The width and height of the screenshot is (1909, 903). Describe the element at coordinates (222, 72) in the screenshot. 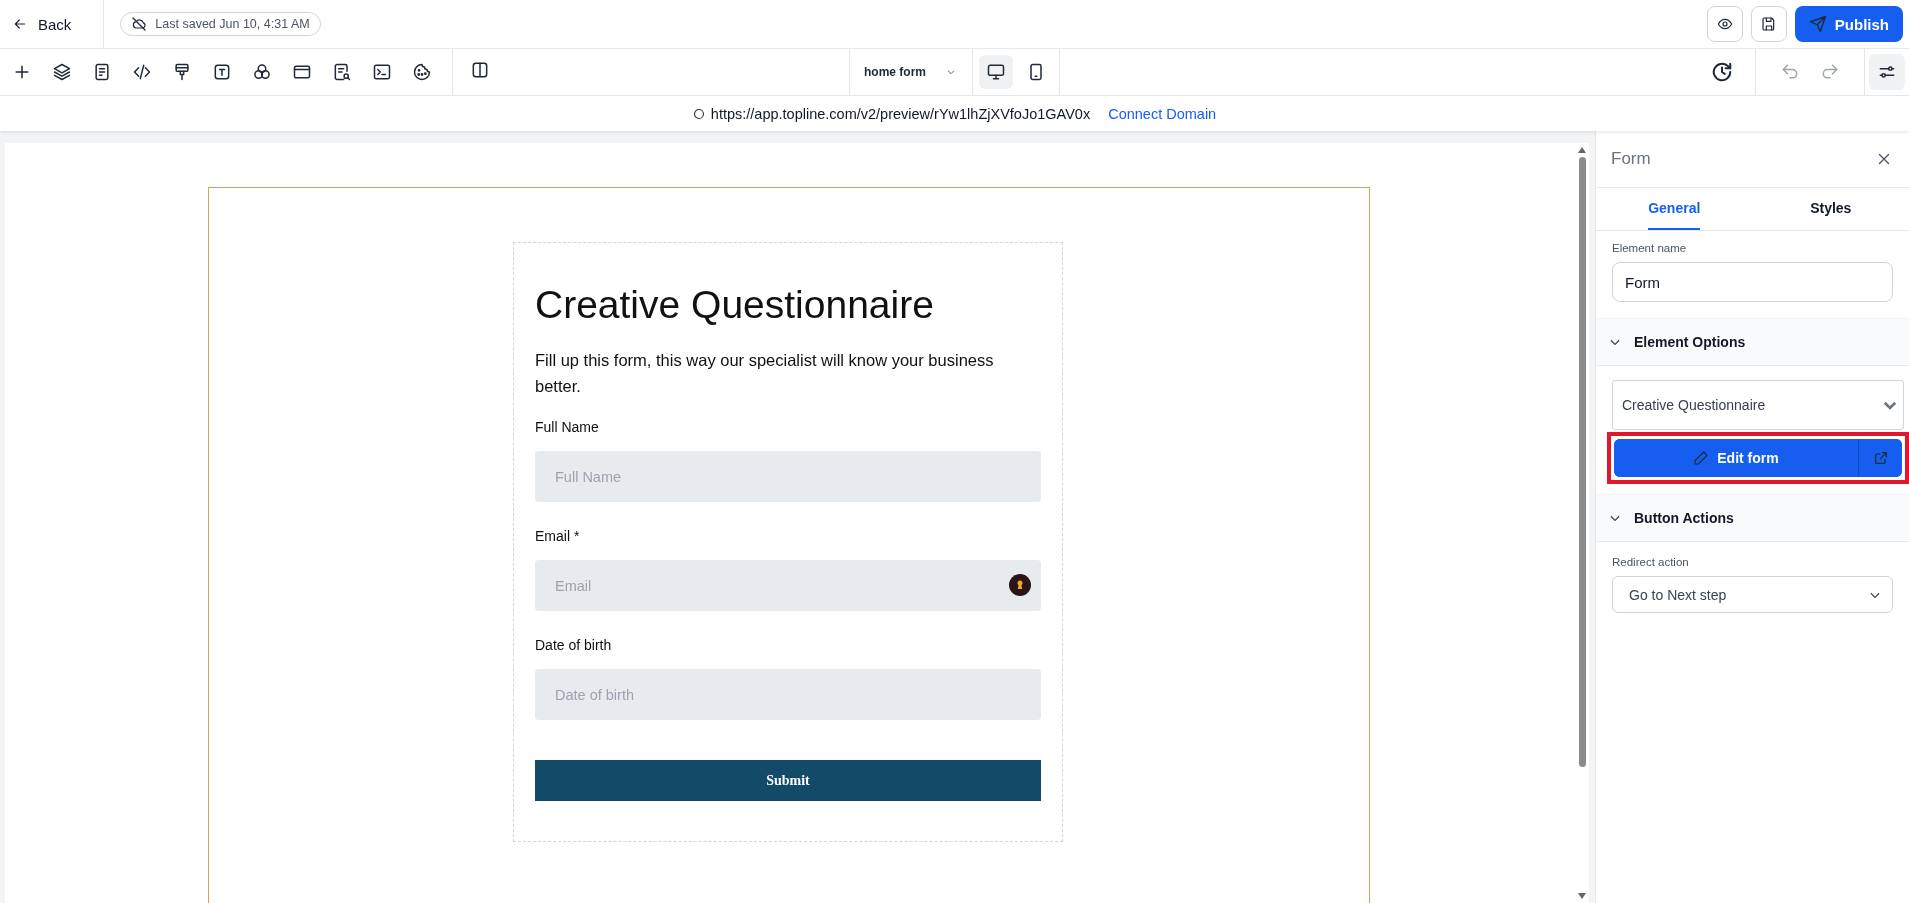

I see `text-icon` at that location.